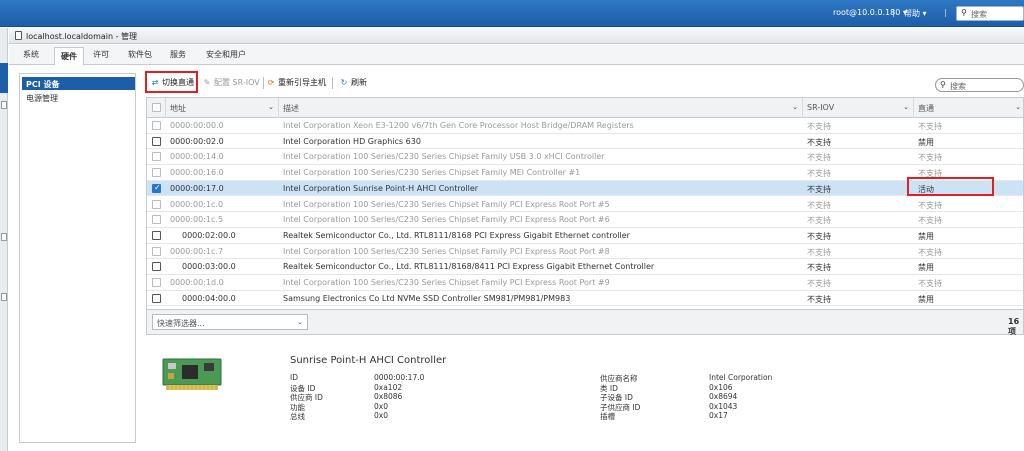 The image size is (1024, 451). I want to click on global-search-input: ⚲ 搜索, so click(990, 13).